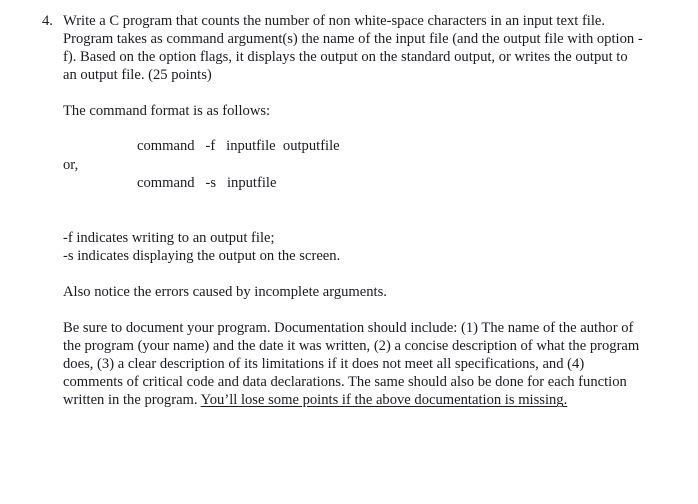 The width and height of the screenshot is (698, 504). I want to click on command-format-intro: The command format is as follows:, so click(167, 111).